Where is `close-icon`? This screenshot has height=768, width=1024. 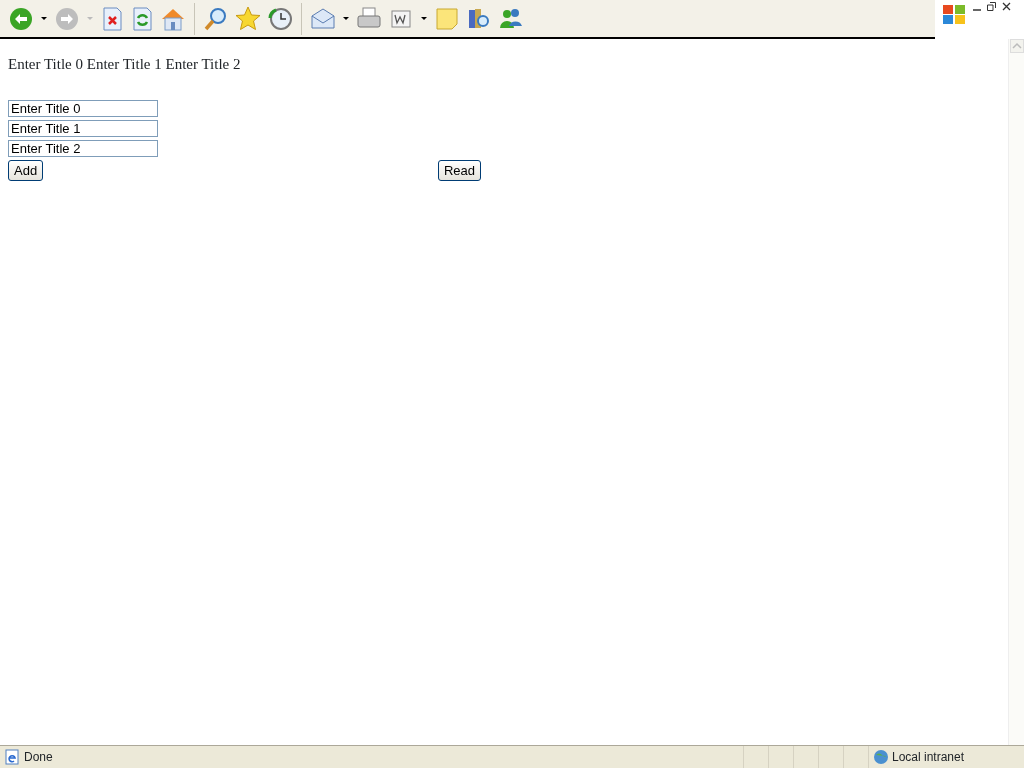 close-icon is located at coordinates (1006, 6).